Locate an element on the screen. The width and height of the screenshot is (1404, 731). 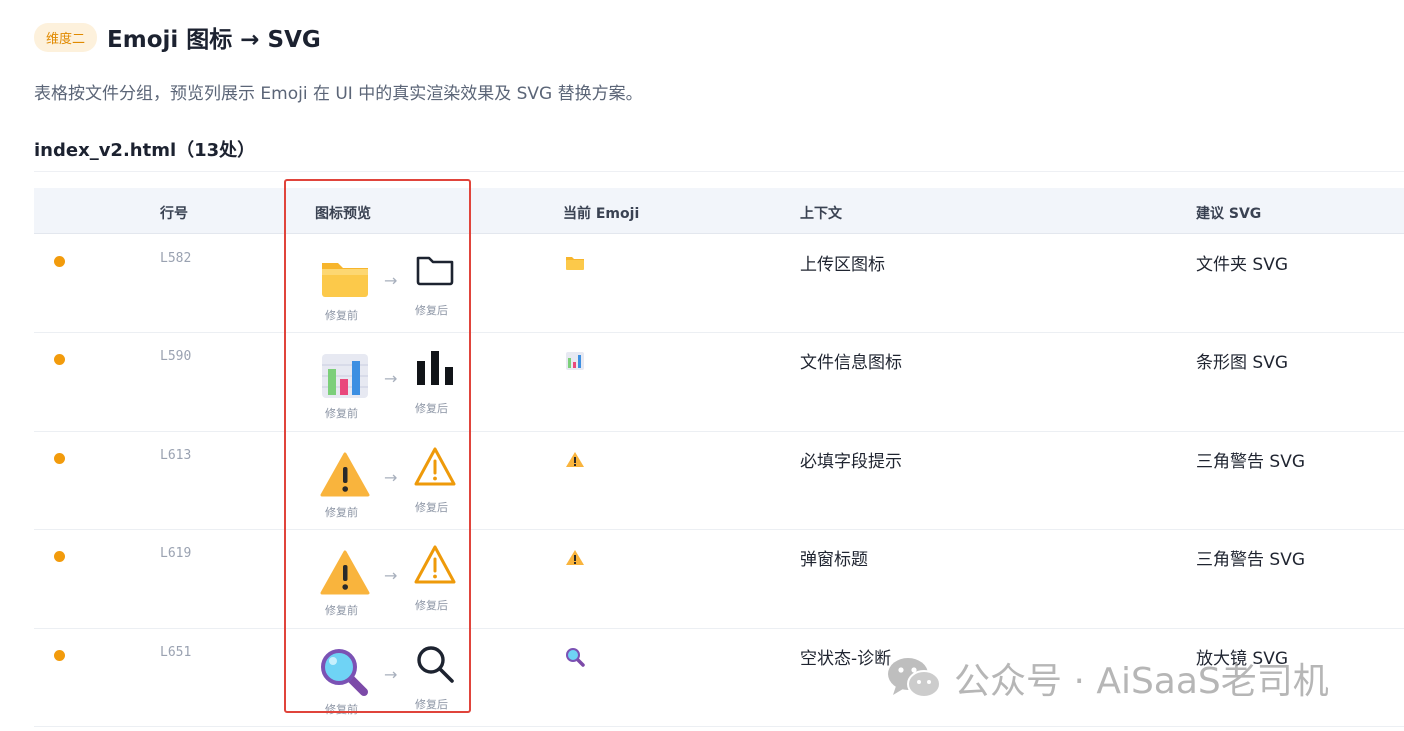
folder-emoji-small-icon is located at coordinates (575, 263).